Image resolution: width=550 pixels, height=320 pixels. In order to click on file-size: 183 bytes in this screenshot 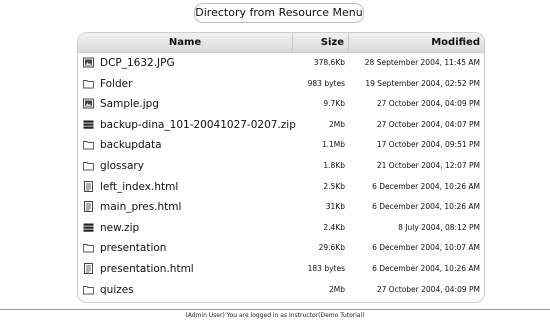, I will do `click(326, 268)`.